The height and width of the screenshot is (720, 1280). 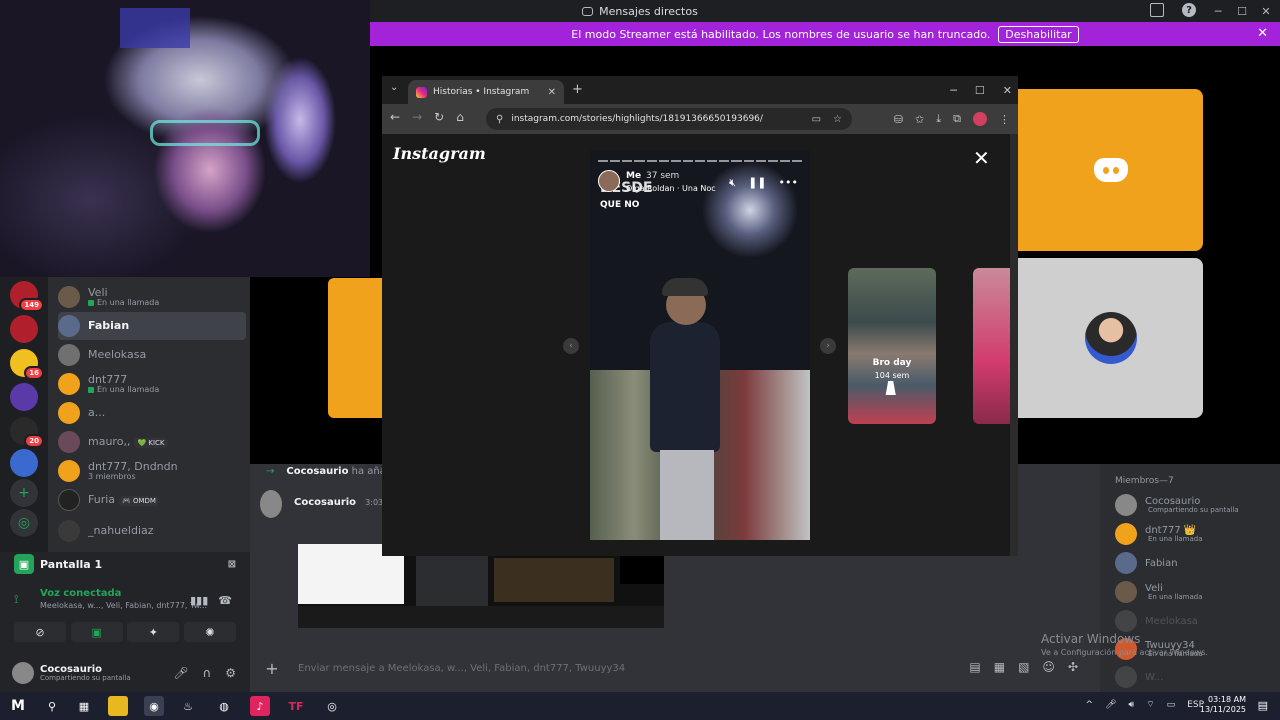 I want to click on dm-item: Meelokasa, so click(x=152, y=355).